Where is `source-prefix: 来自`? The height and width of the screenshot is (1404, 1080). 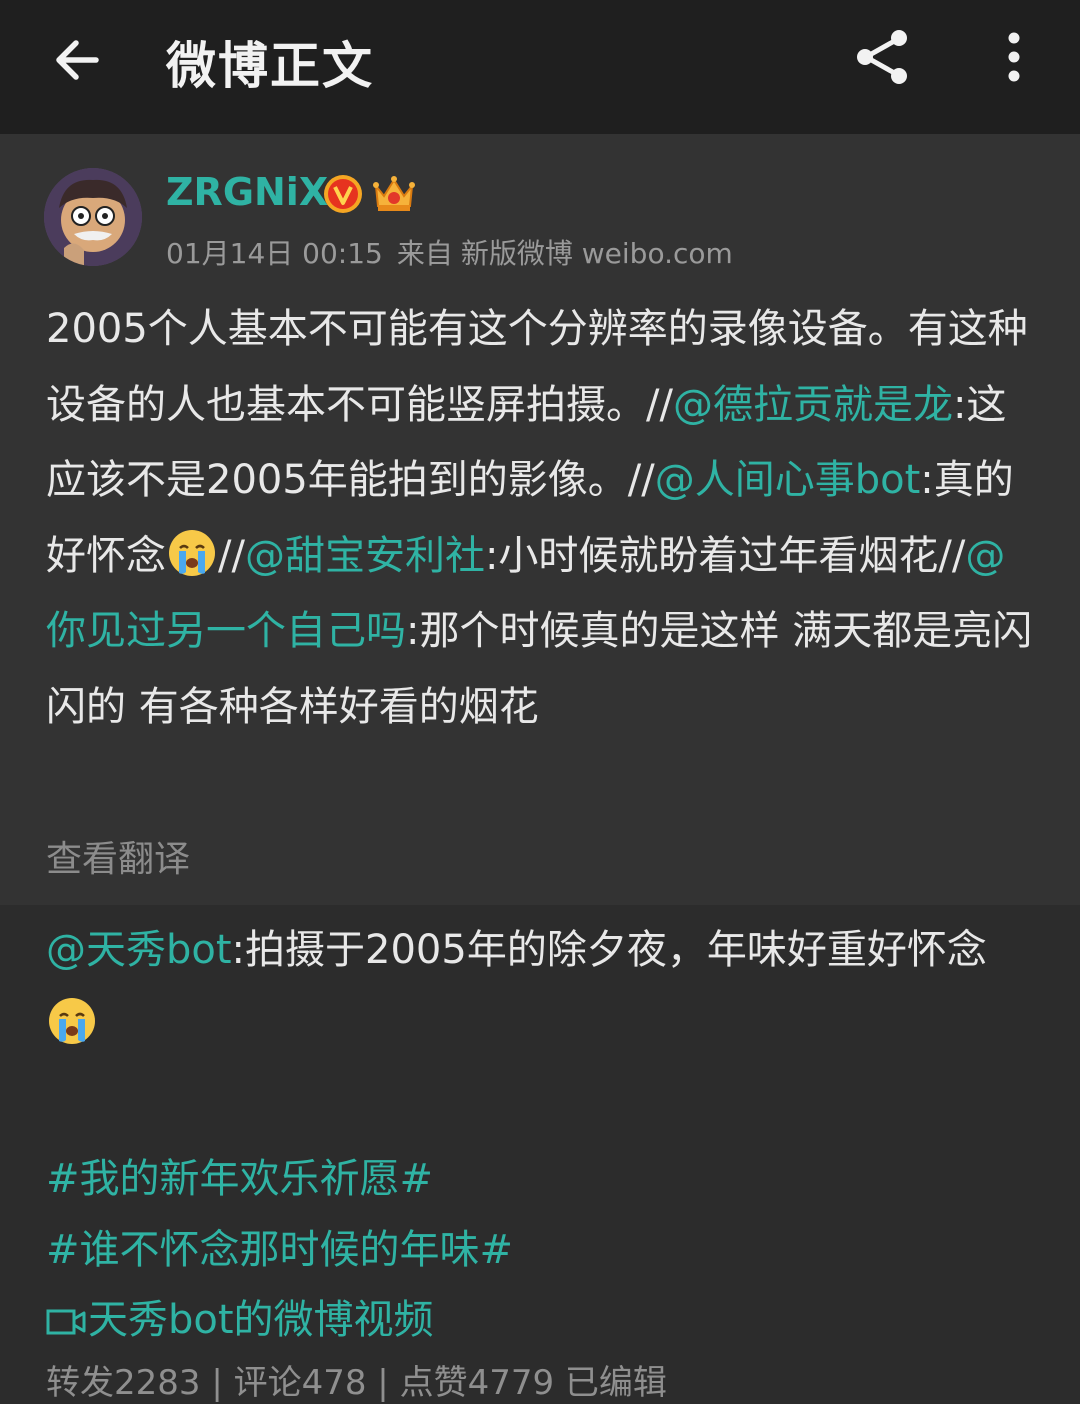 source-prefix: 来自 is located at coordinates (424, 253).